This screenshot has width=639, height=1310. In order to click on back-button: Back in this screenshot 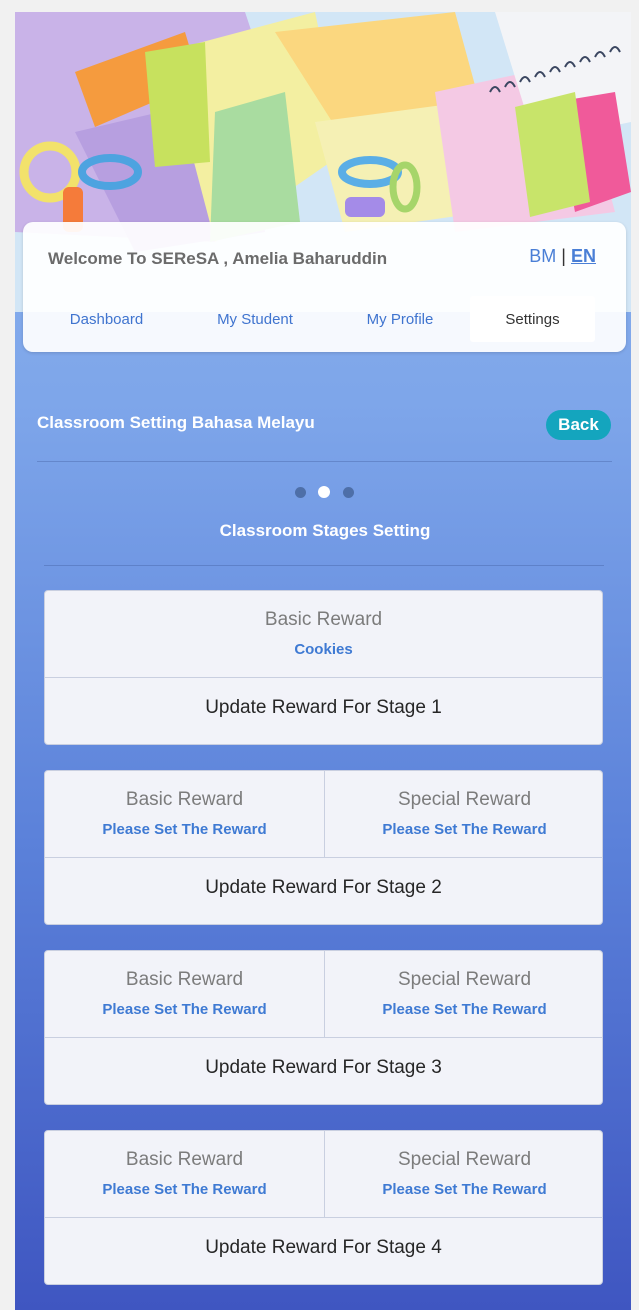, I will do `click(578, 425)`.